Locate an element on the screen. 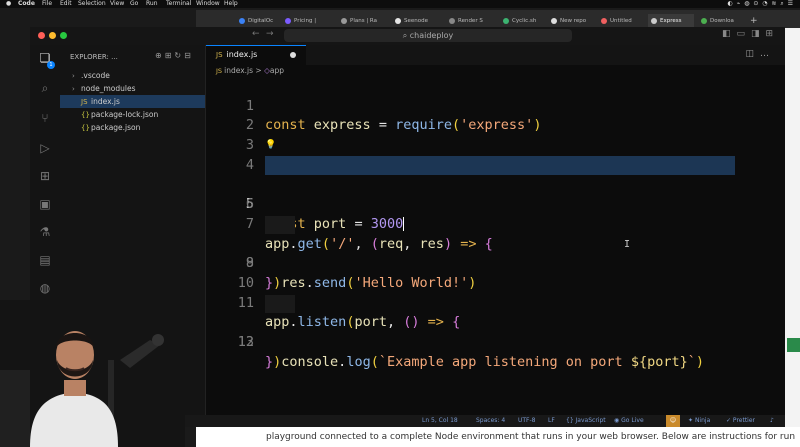 The height and width of the screenshot is (447, 800). menu-run: Run is located at coordinates (152, 4).